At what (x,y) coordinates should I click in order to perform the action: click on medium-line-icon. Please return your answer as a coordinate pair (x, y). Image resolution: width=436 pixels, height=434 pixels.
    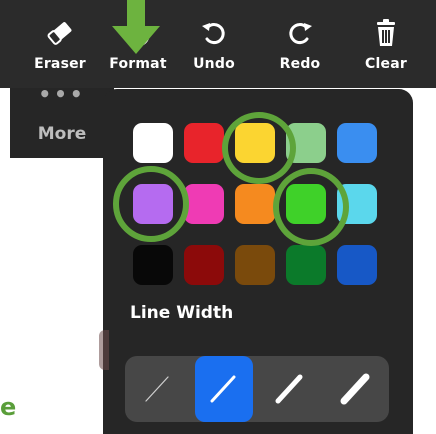
    Looking at the image, I should click on (289, 389).